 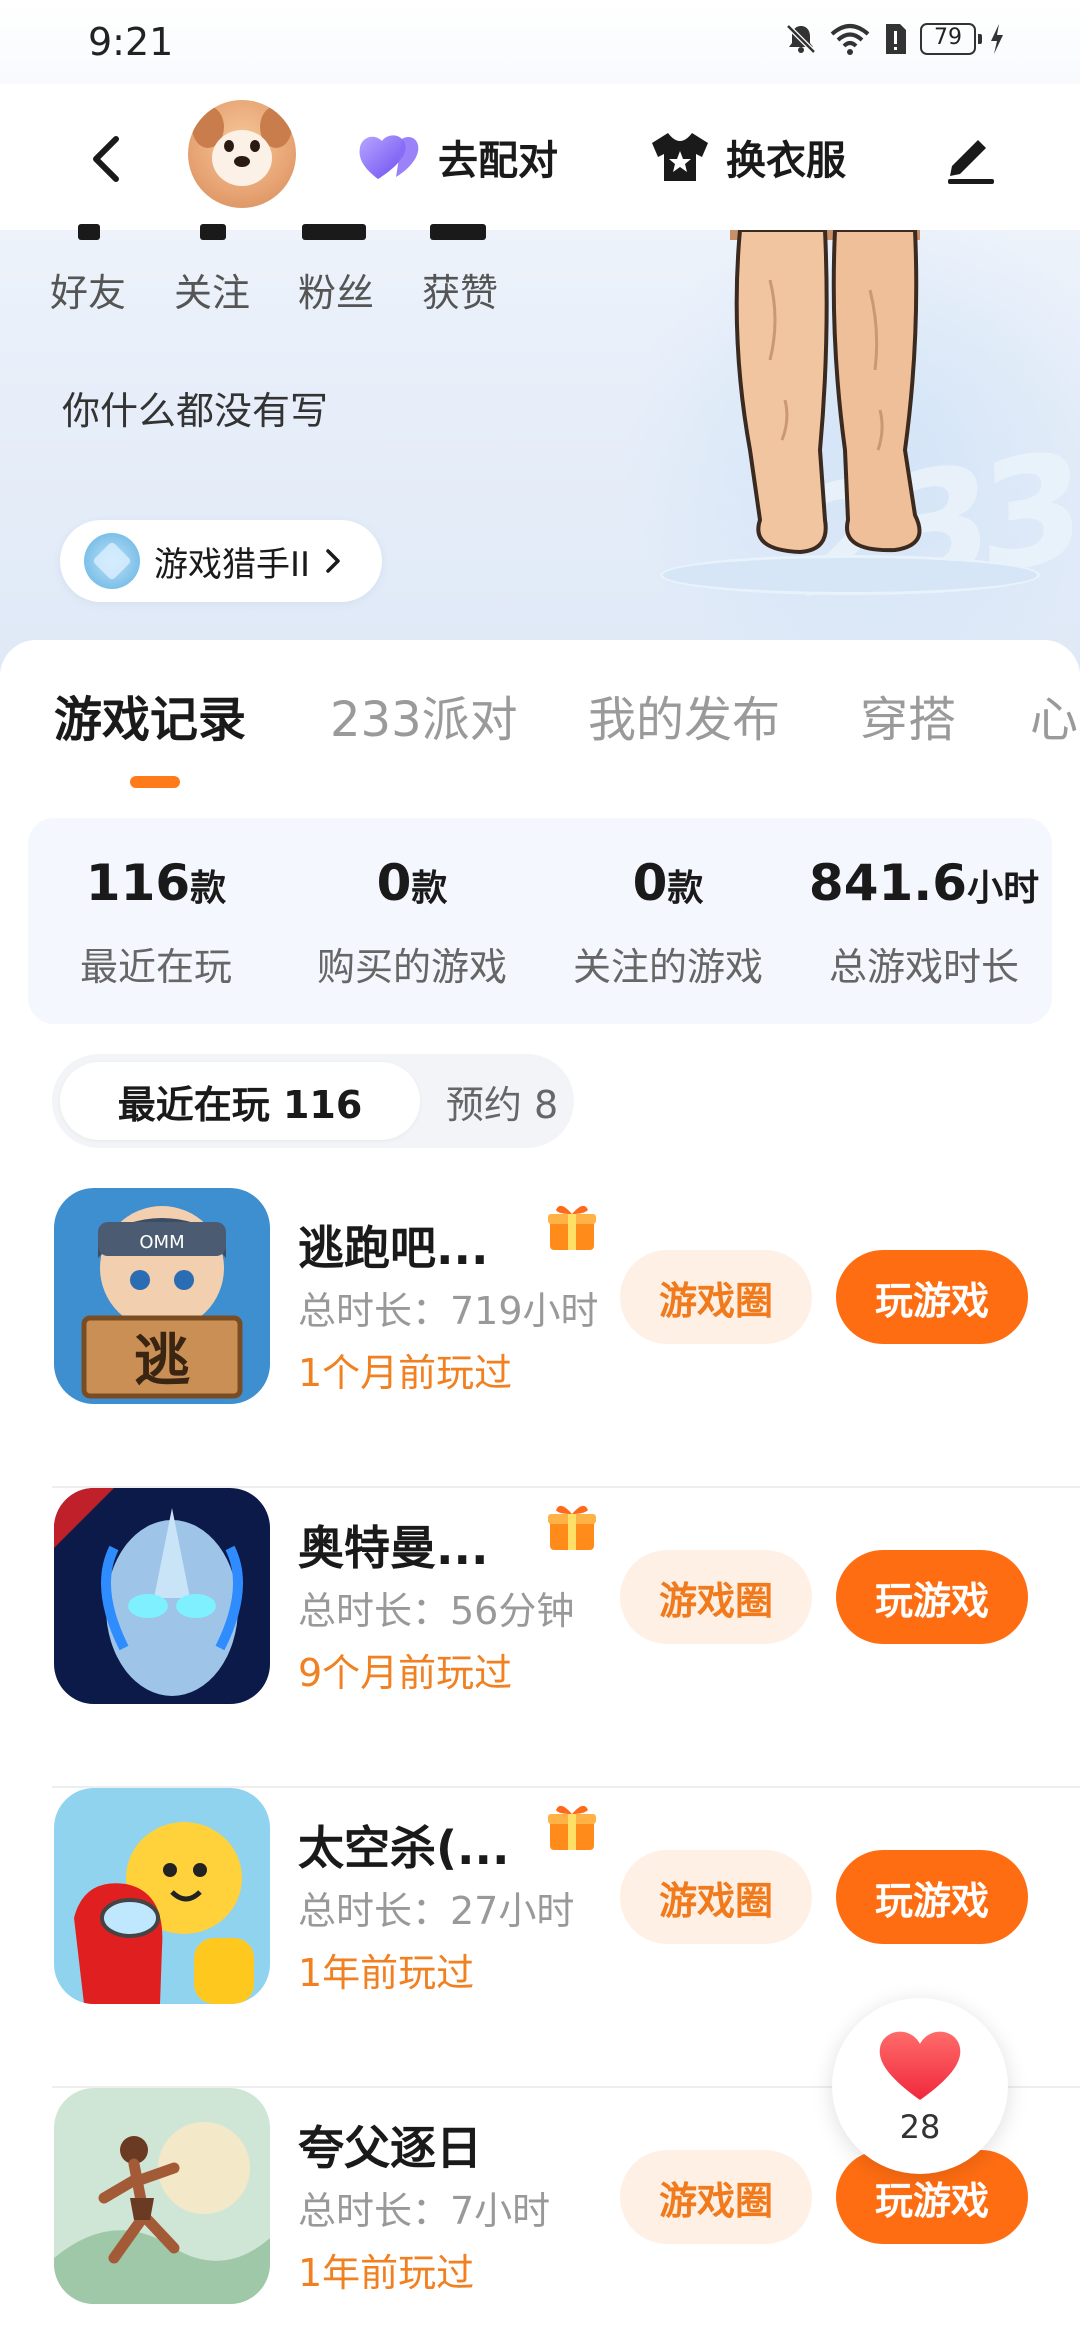 I want to click on mute-bell-icon, so click(x=801, y=39).